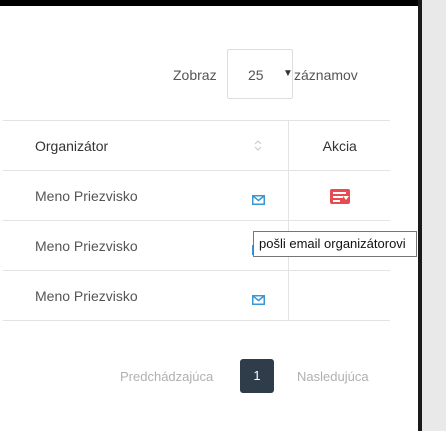 This screenshot has width=446, height=431. What do you see at coordinates (288, 73) in the screenshot?
I see `caret-down-icon: ▼` at bounding box center [288, 73].